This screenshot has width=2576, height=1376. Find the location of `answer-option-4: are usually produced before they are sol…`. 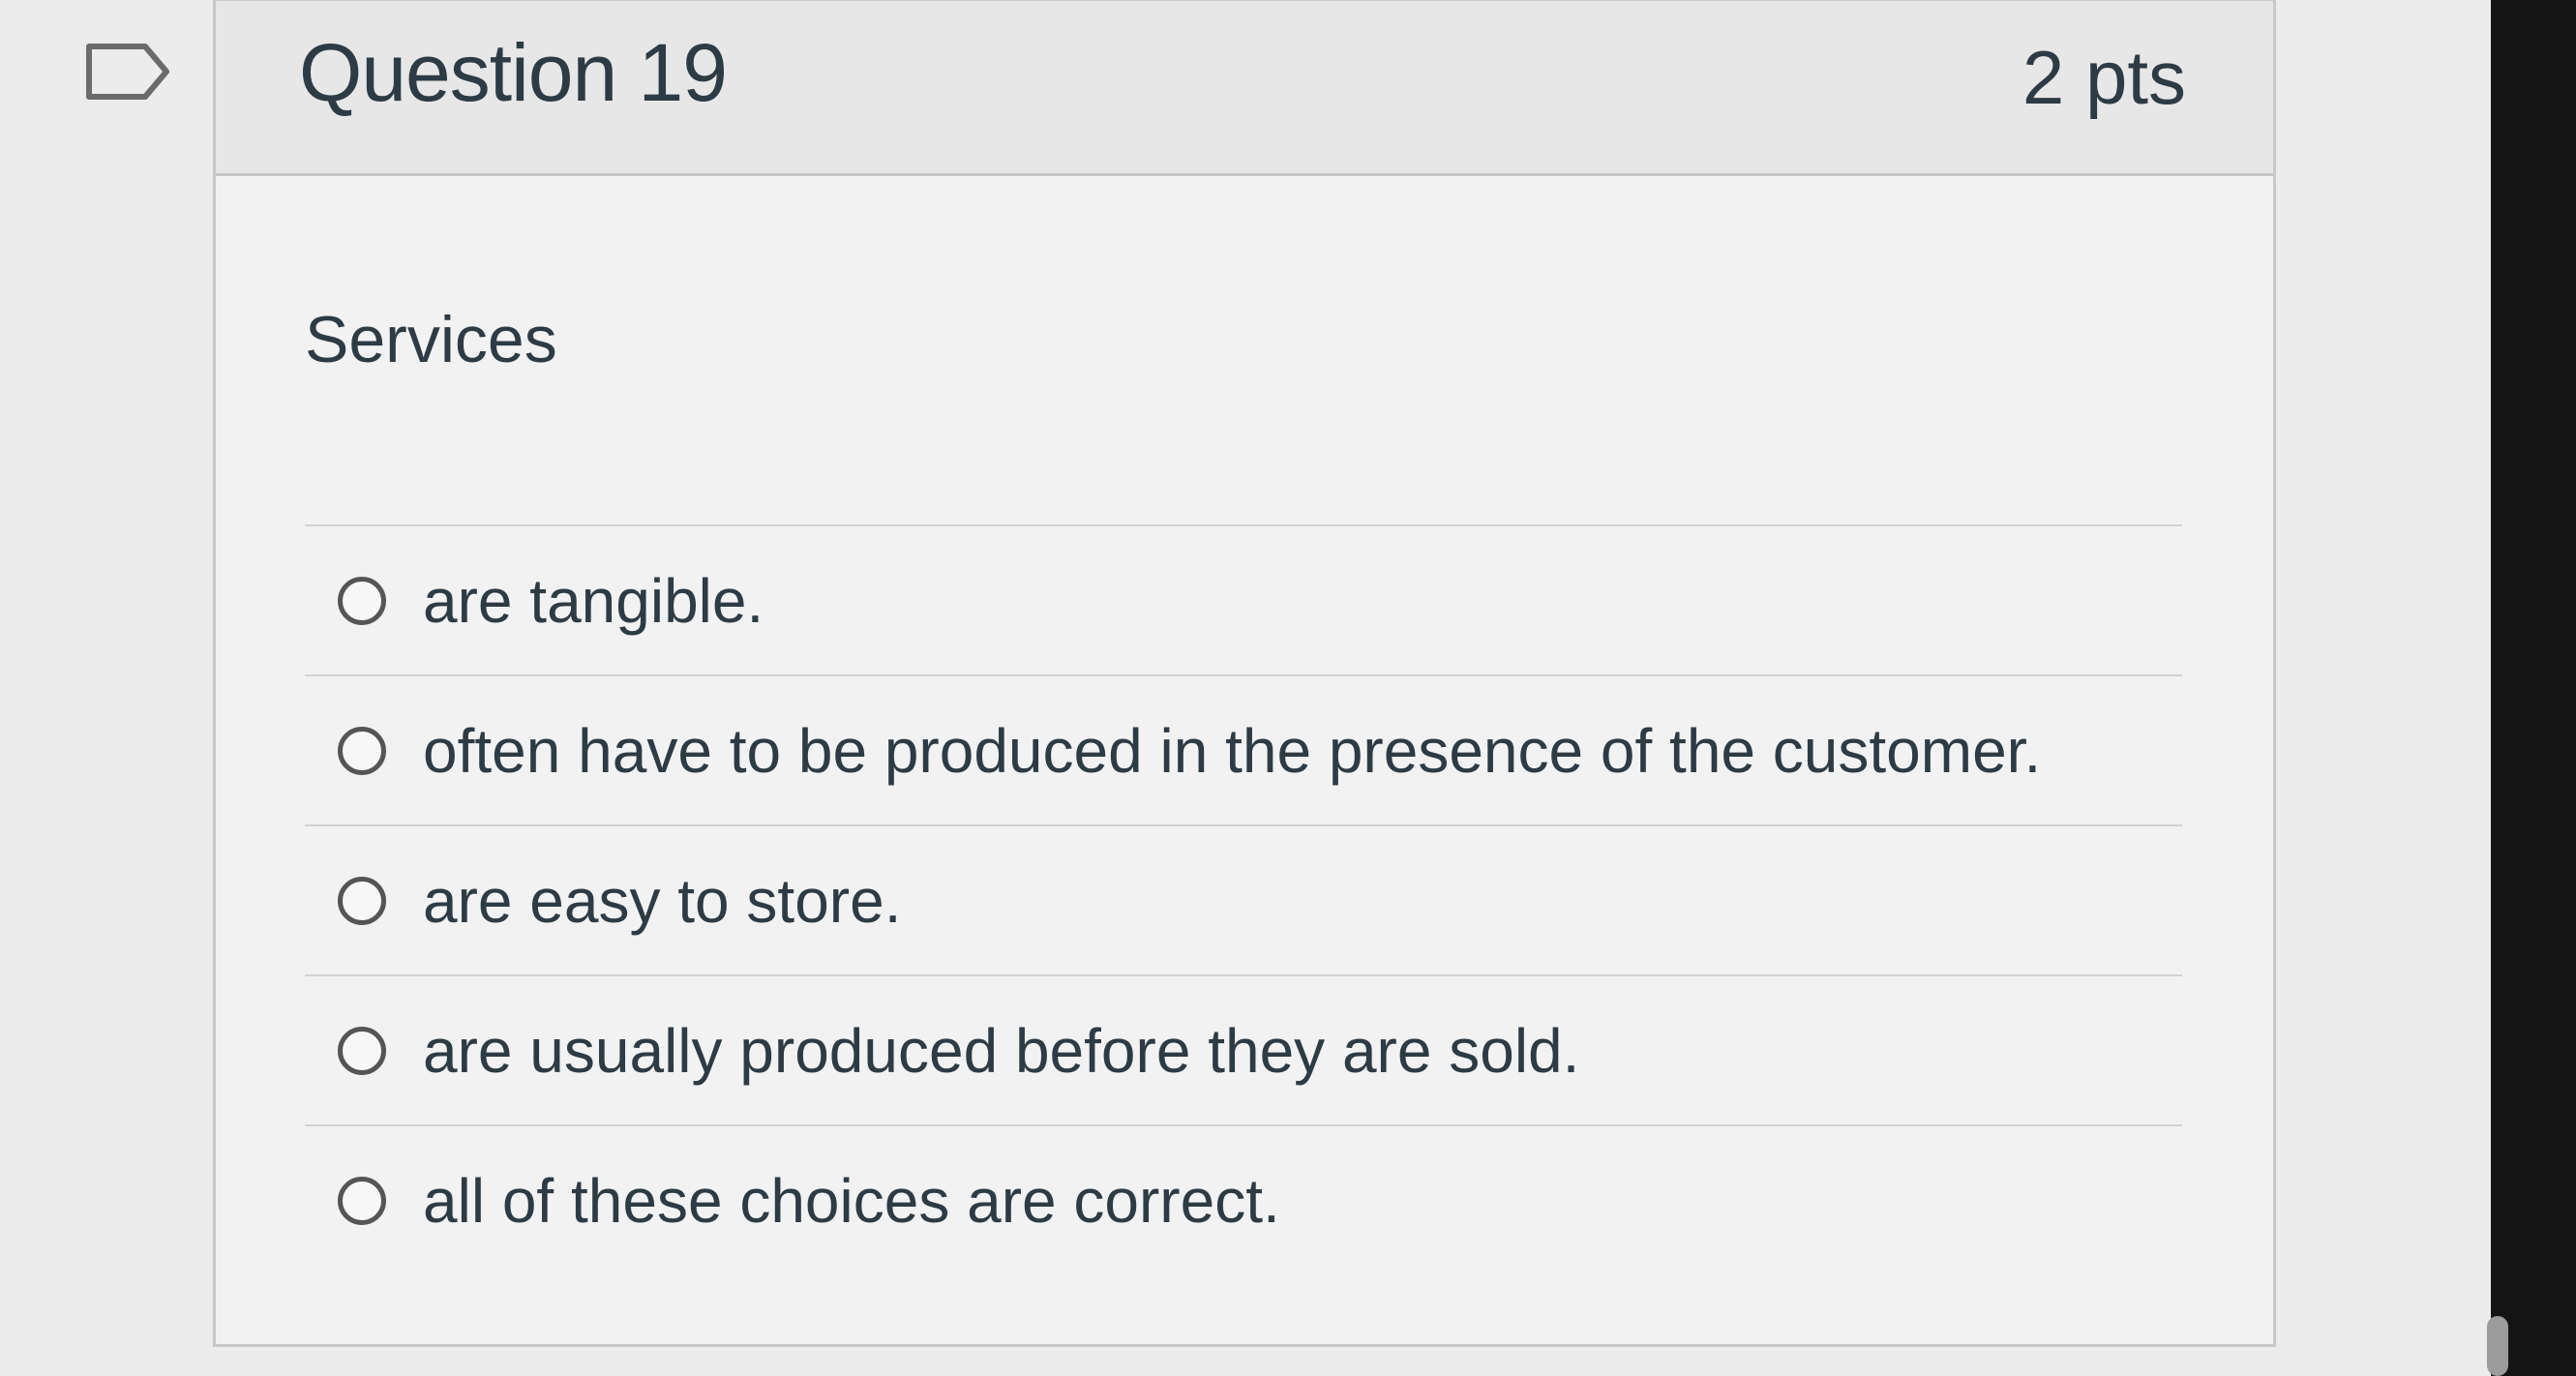

answer-option-4: are usually produced before they are sol… is located at coordinates (1243, 1049).